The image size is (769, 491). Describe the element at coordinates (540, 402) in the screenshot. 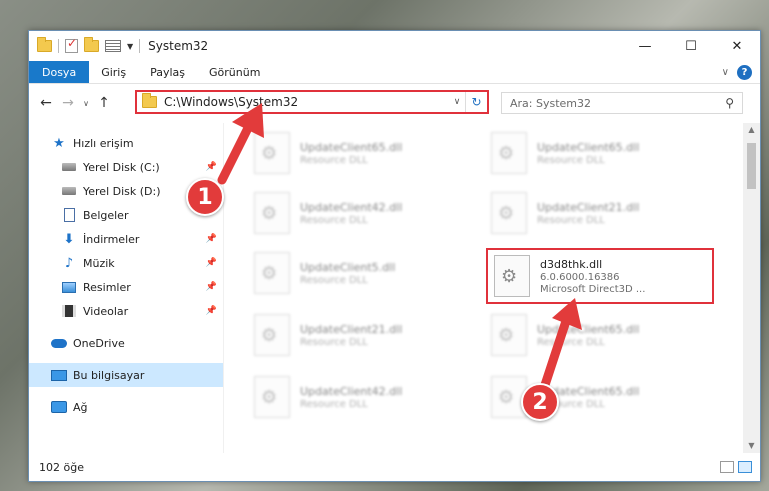

I see `annotation-step-2: 2` at that location.